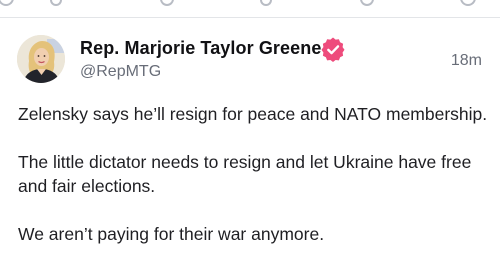 The image size is (500, 278). Describe the element at coordinates (167, 3) in the screenshot. I see `like-icon` at that location.